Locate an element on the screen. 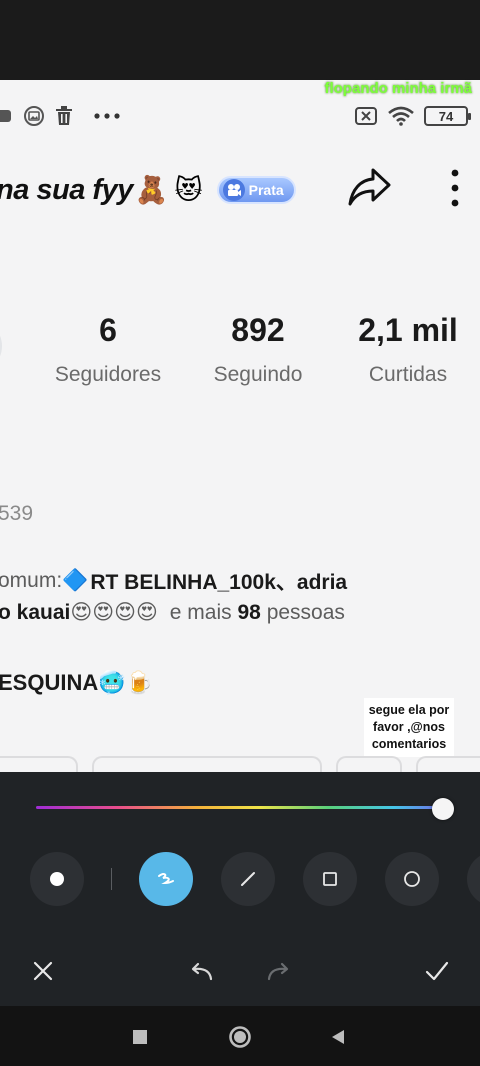  mutual-followers-line-2: o kauai😍😍😍😍 e mais 98 pessoas is located at coordinates (172, 612).